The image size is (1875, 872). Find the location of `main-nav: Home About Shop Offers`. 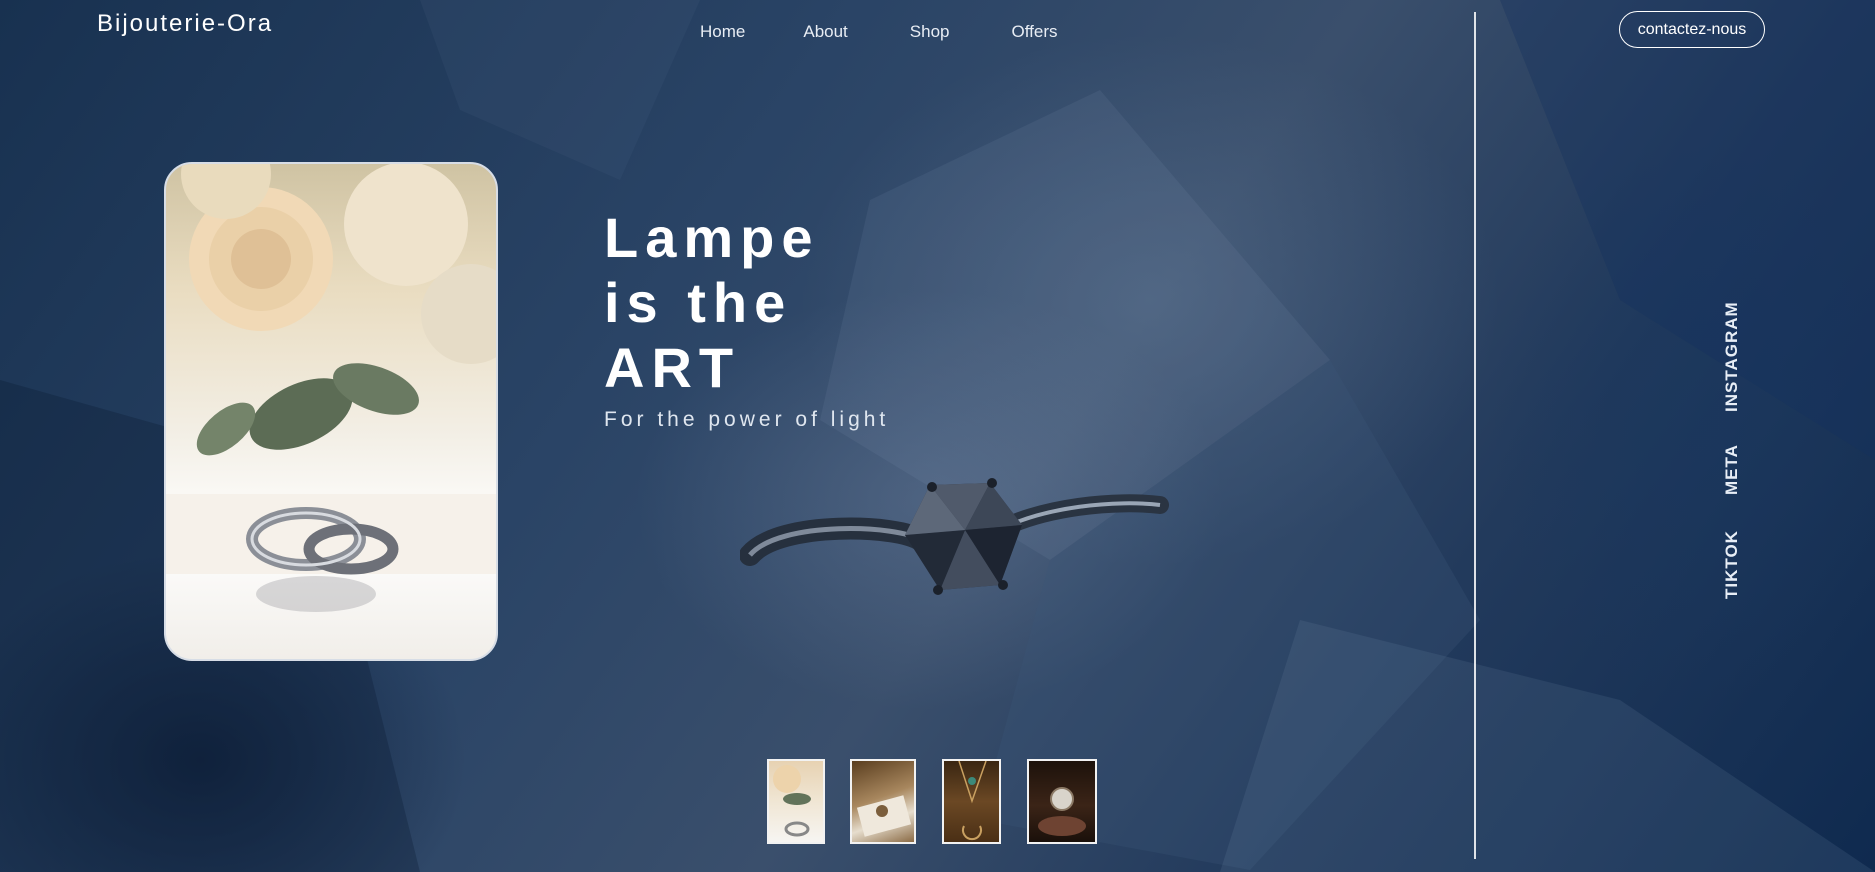

main-nav: Home About Shop Offers is located at coordinates (909, 32).